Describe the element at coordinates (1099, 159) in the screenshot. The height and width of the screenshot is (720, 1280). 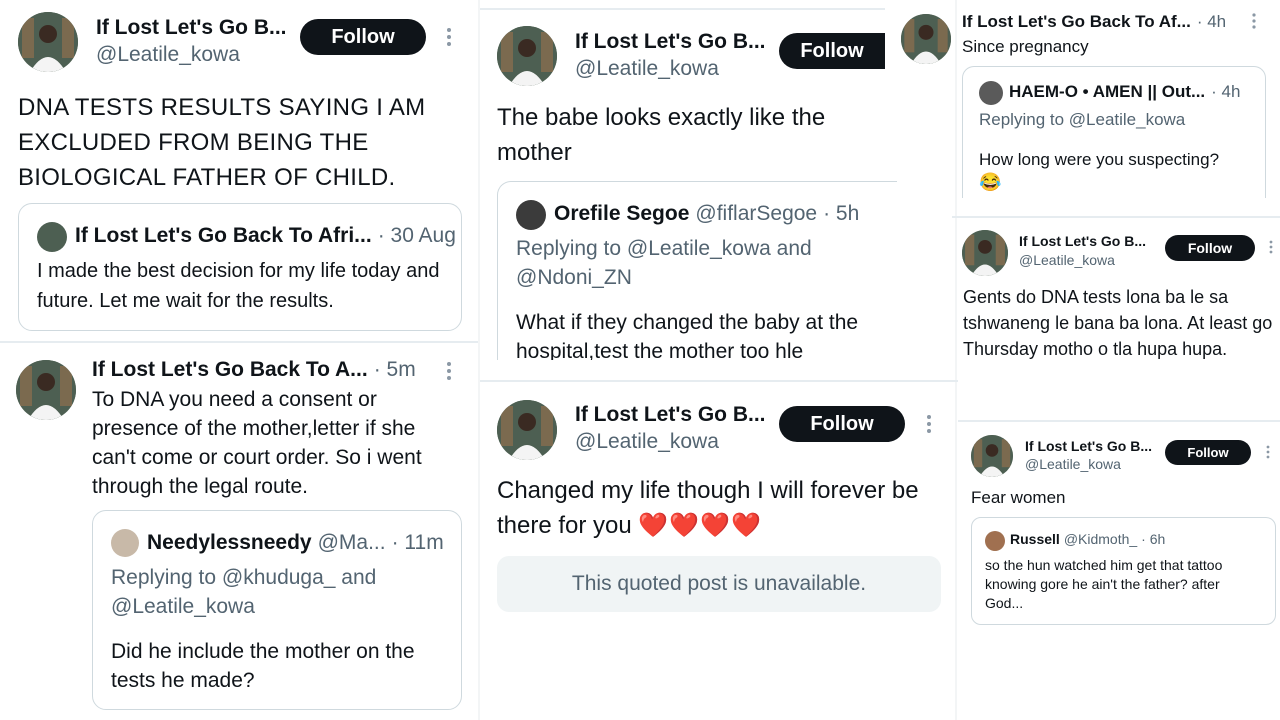
I see `quoted-text: How long were you suspecting?` at that location.